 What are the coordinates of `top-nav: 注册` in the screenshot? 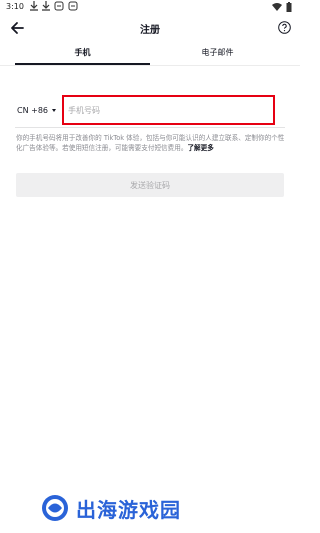 It's located at (150, 28).